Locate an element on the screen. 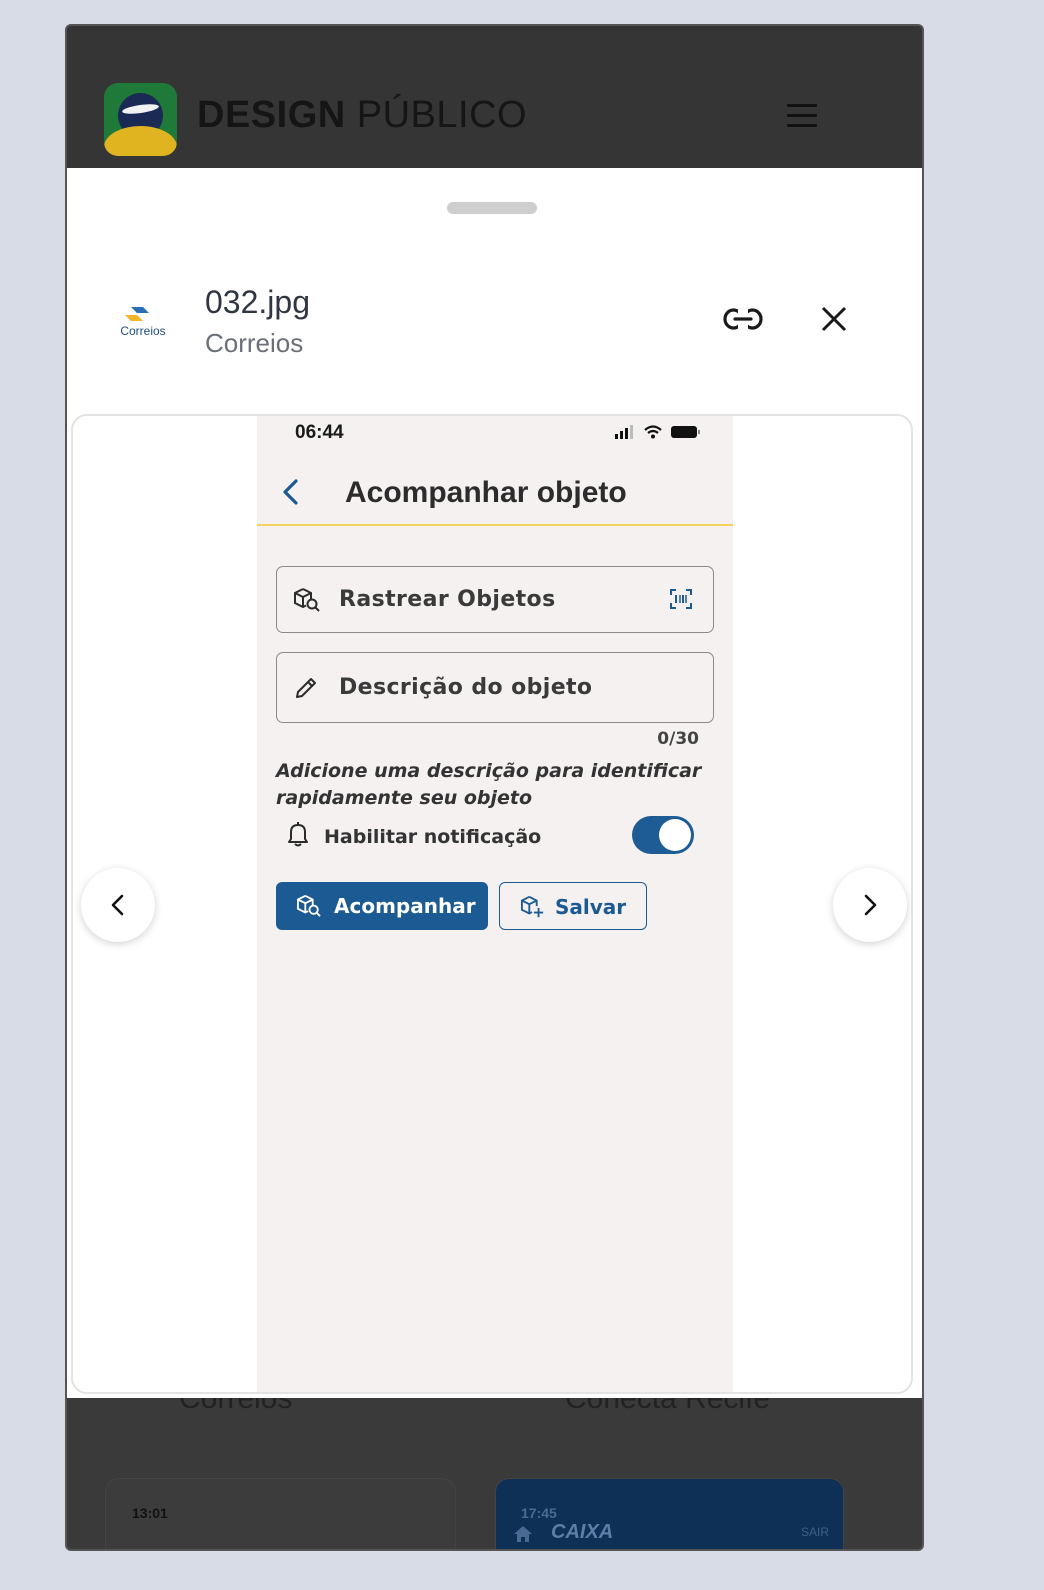 This screenshot has height=1590, width=1044. page-title: Acompanhar objeto is located at coordinates (486, 492).